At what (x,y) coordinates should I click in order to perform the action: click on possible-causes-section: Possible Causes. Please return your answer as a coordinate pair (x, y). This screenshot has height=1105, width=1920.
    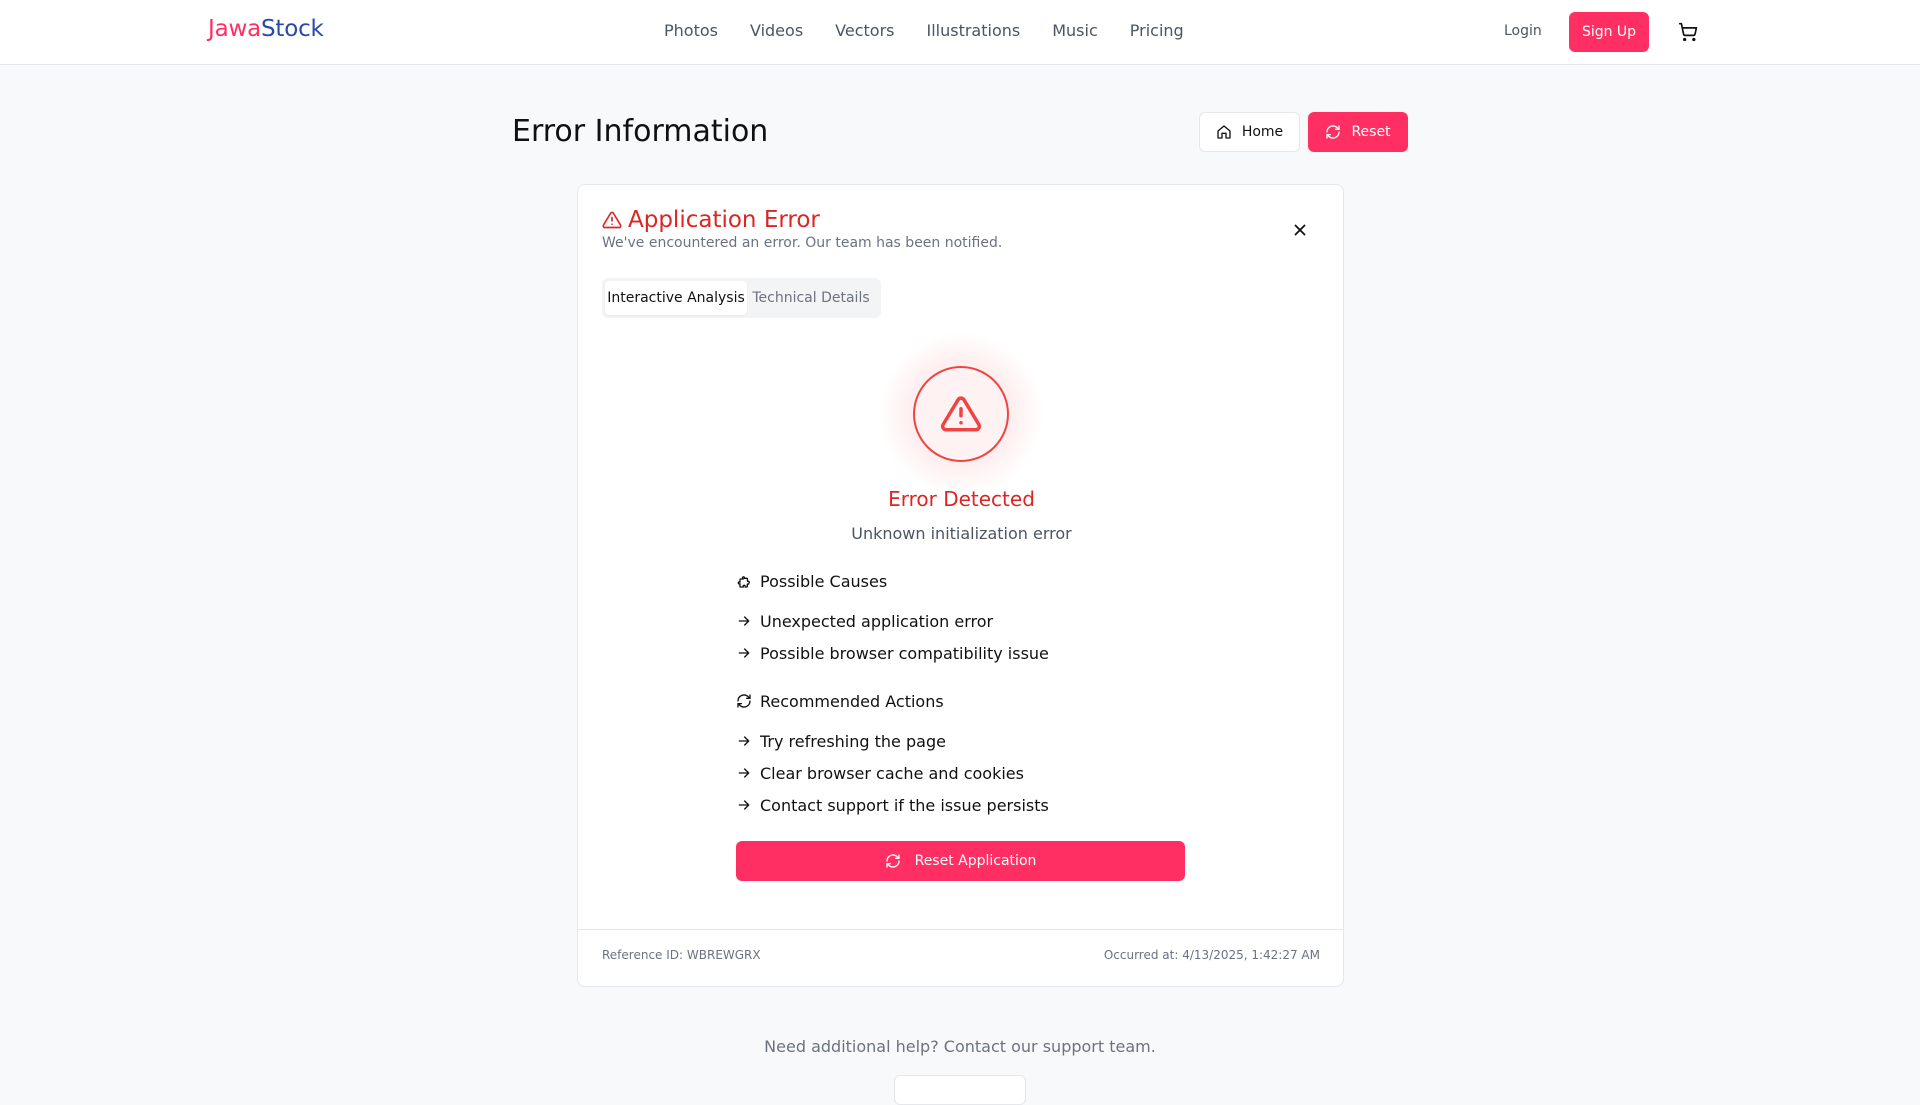
    Looking at the image, I should click on (811, 581).